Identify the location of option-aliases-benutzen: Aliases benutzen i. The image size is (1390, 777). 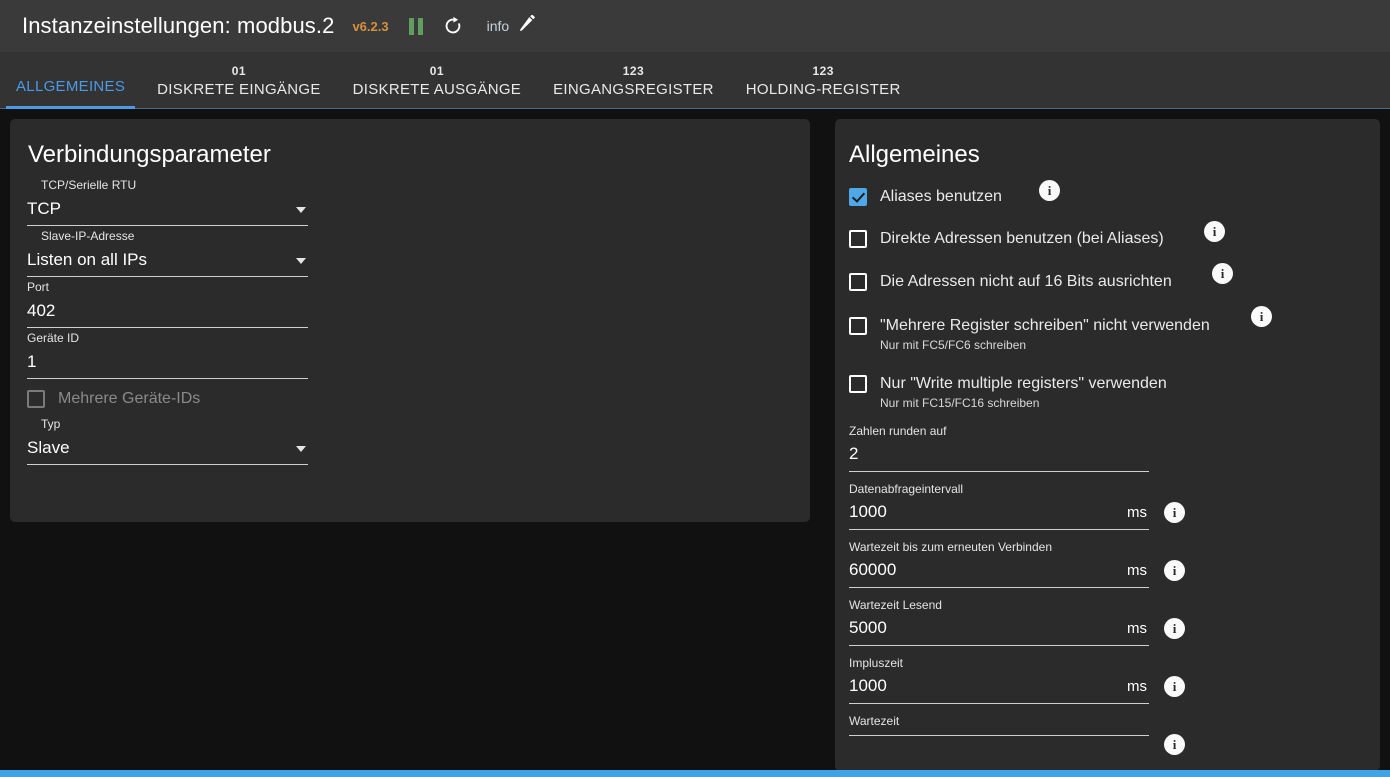
(1114, 193).